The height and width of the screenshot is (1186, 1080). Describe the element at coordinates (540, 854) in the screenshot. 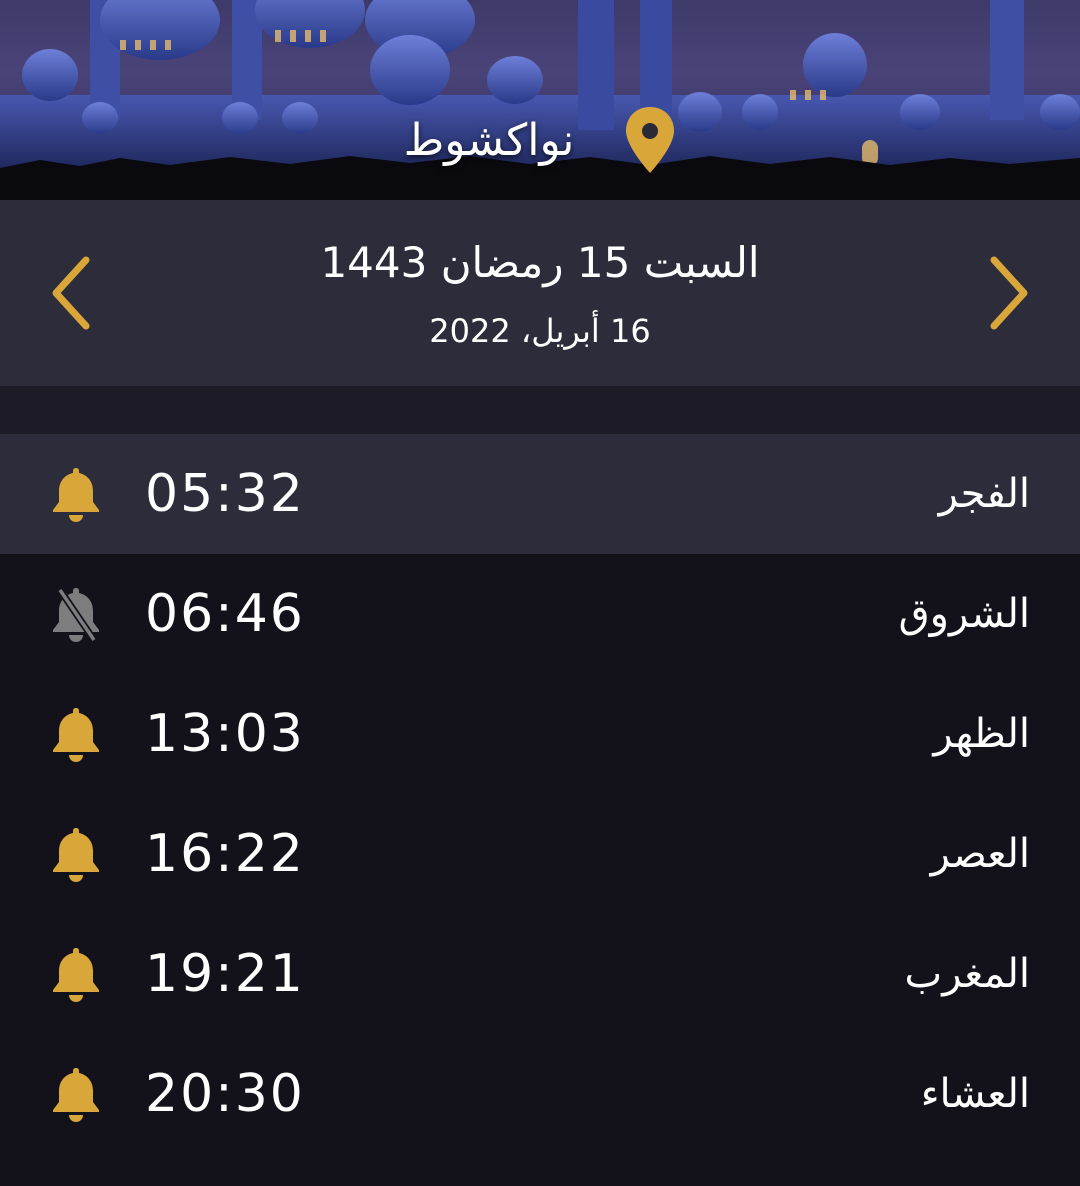

I see `prayer-row-asr: 16:22 العصر` at that location.